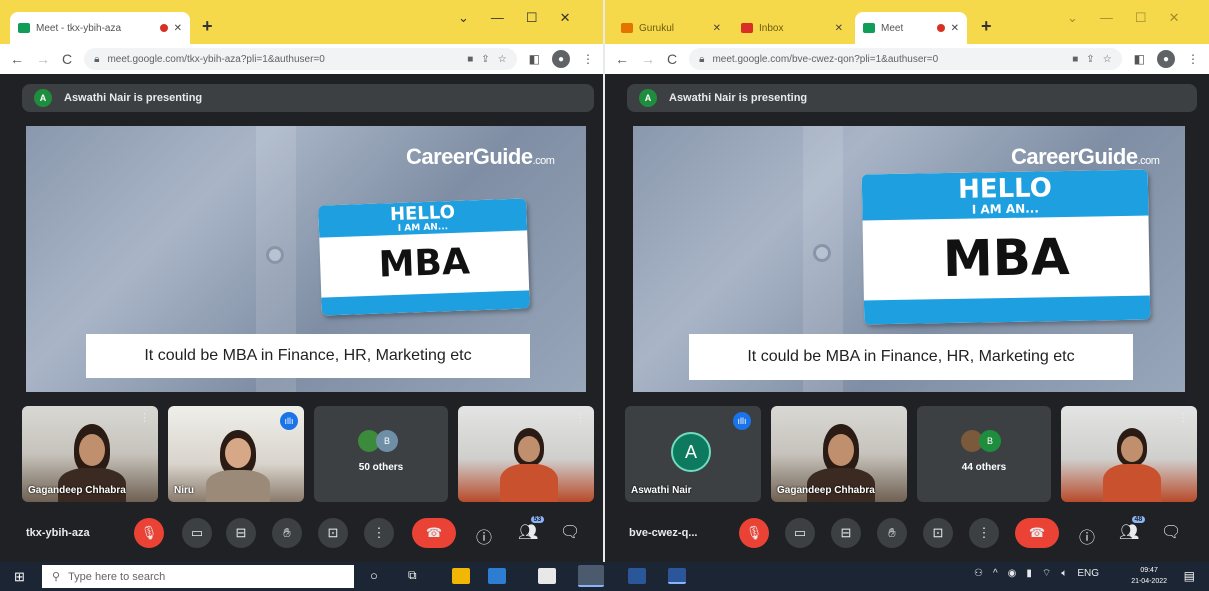 Image resolution: width=1209 pixels, height=591 pixels. What do you see at coordinates (693, 454) in the screenshot?
I see `participant-tile: A ıllı Aswathi Nair` at bounding box center [693, 454].